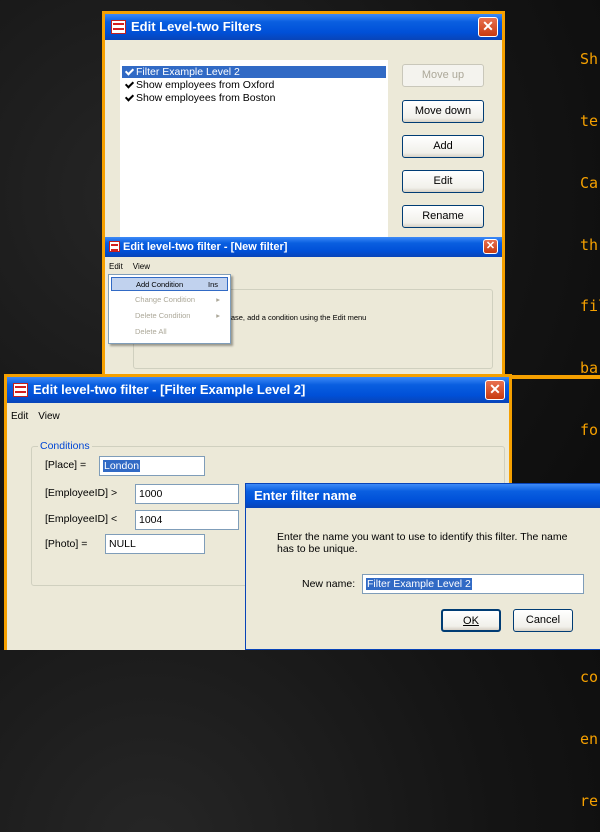 This screenshot has height=832, width=600. I want to click on background-text-line: Ca, so click(589, 182).